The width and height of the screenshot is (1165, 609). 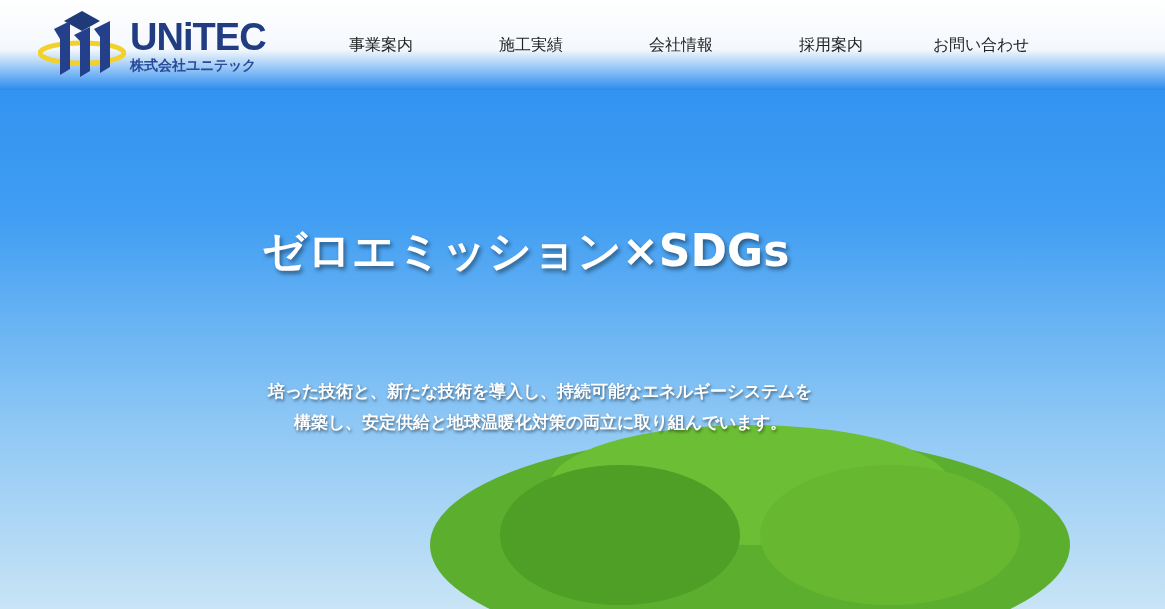 I want to click on nav-link: お問い合わせ, so click(x=981, y=45).